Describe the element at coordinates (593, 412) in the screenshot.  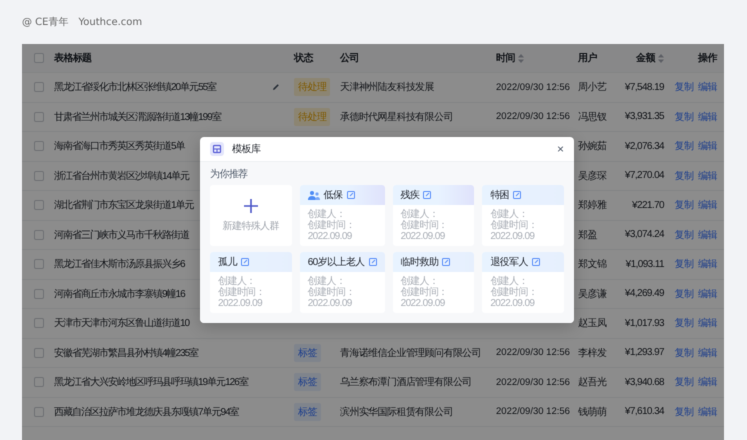
I see `table-cell-text: 钱萌萌` at that location.